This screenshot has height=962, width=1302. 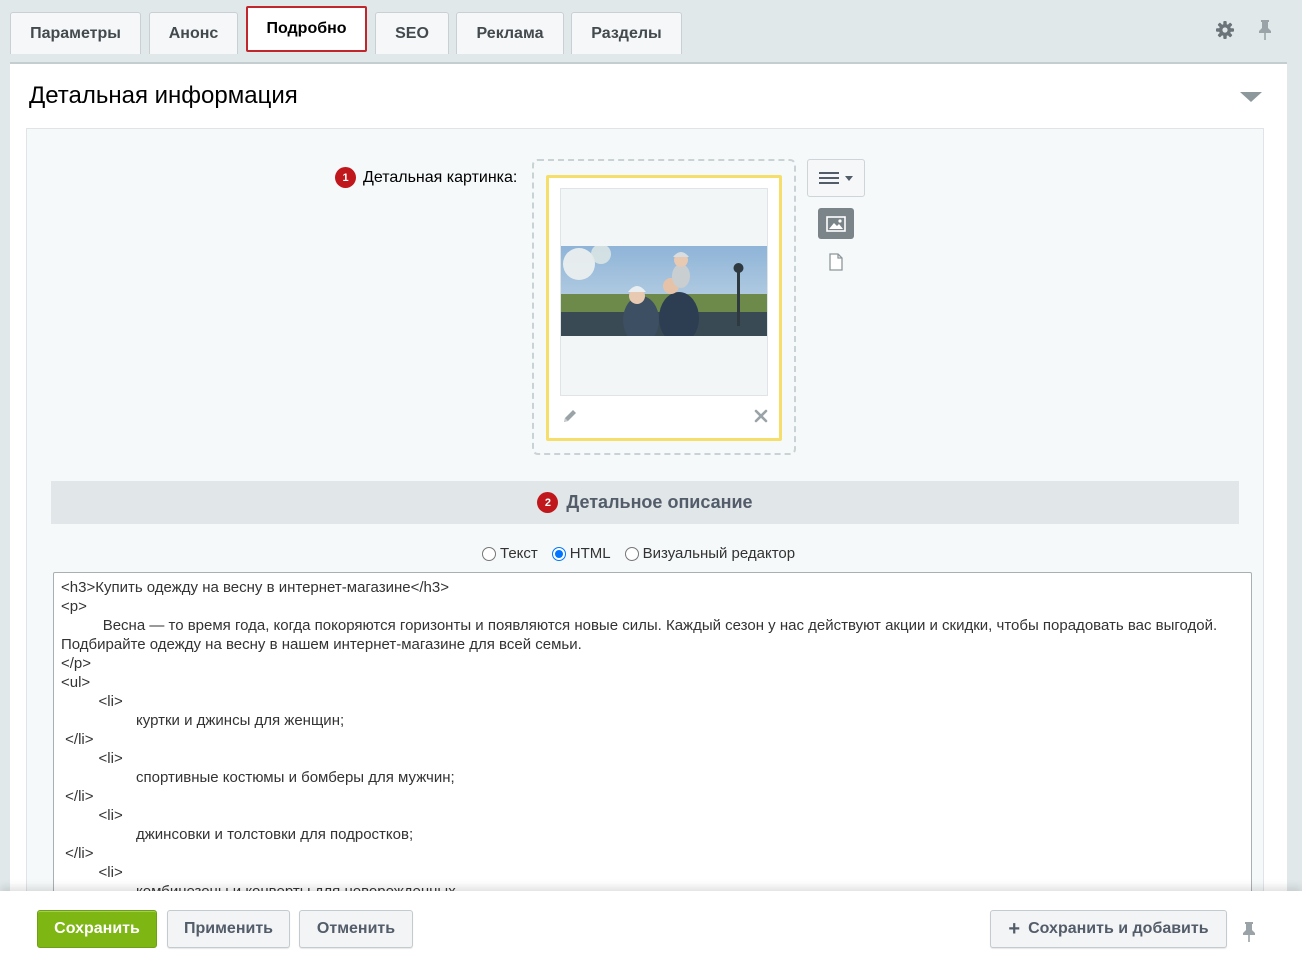 What do you see at coordinates (1225, 30) in the screenshot?
I see `gear-icon` at bounding box center [1225, 30].